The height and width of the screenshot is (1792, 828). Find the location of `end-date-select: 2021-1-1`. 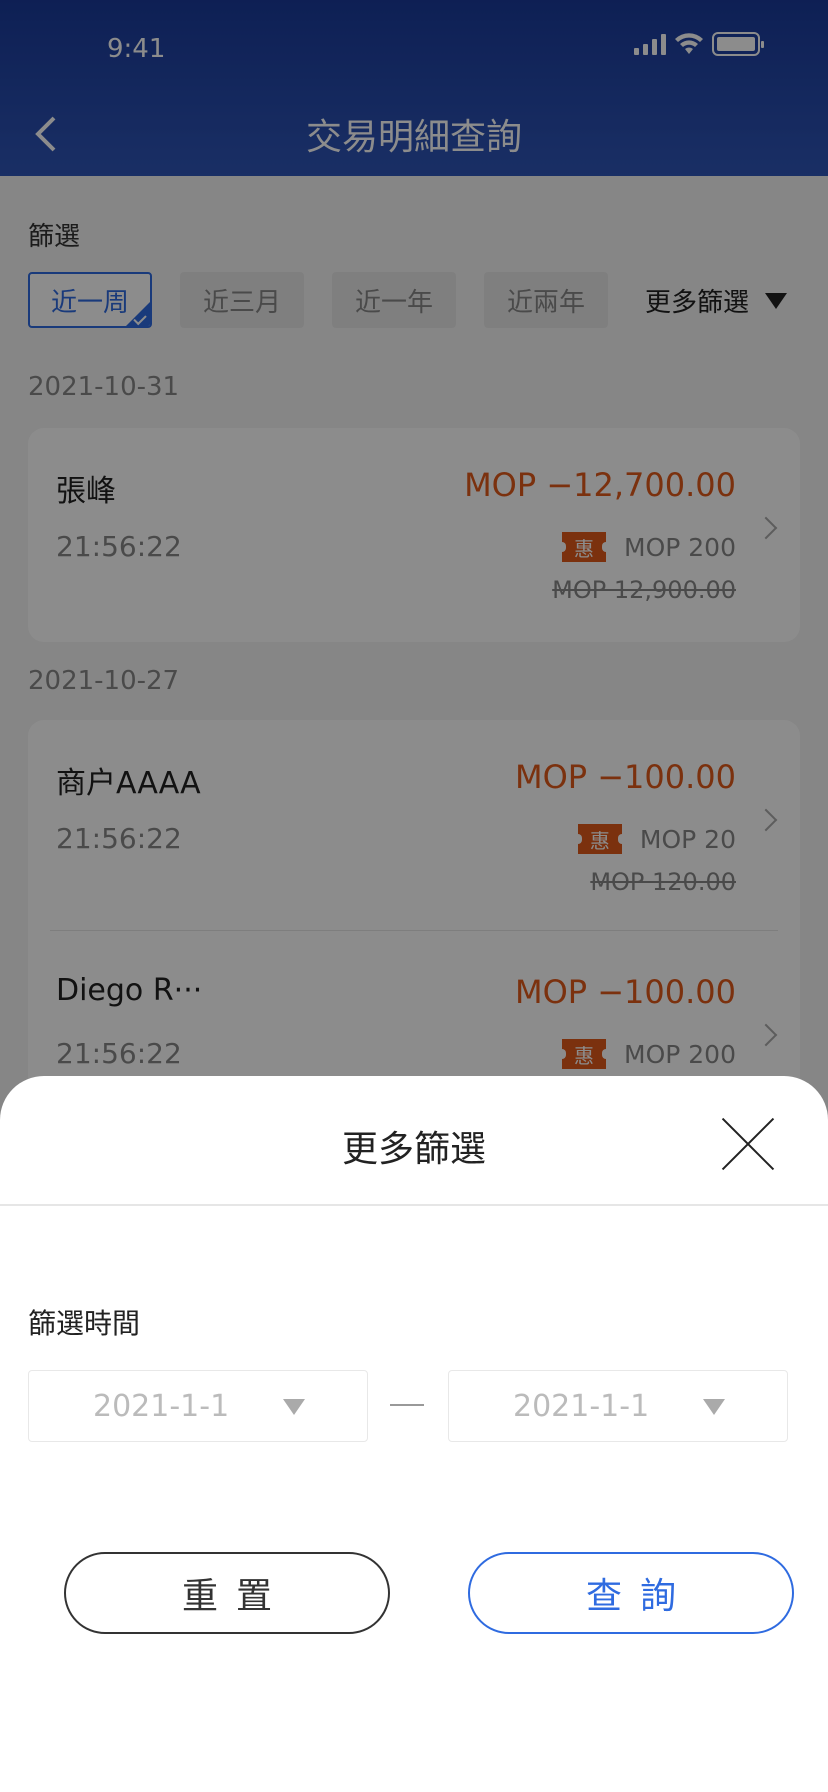

end-date-select: 2021-1-1 is located at coordinates (618, 1406).